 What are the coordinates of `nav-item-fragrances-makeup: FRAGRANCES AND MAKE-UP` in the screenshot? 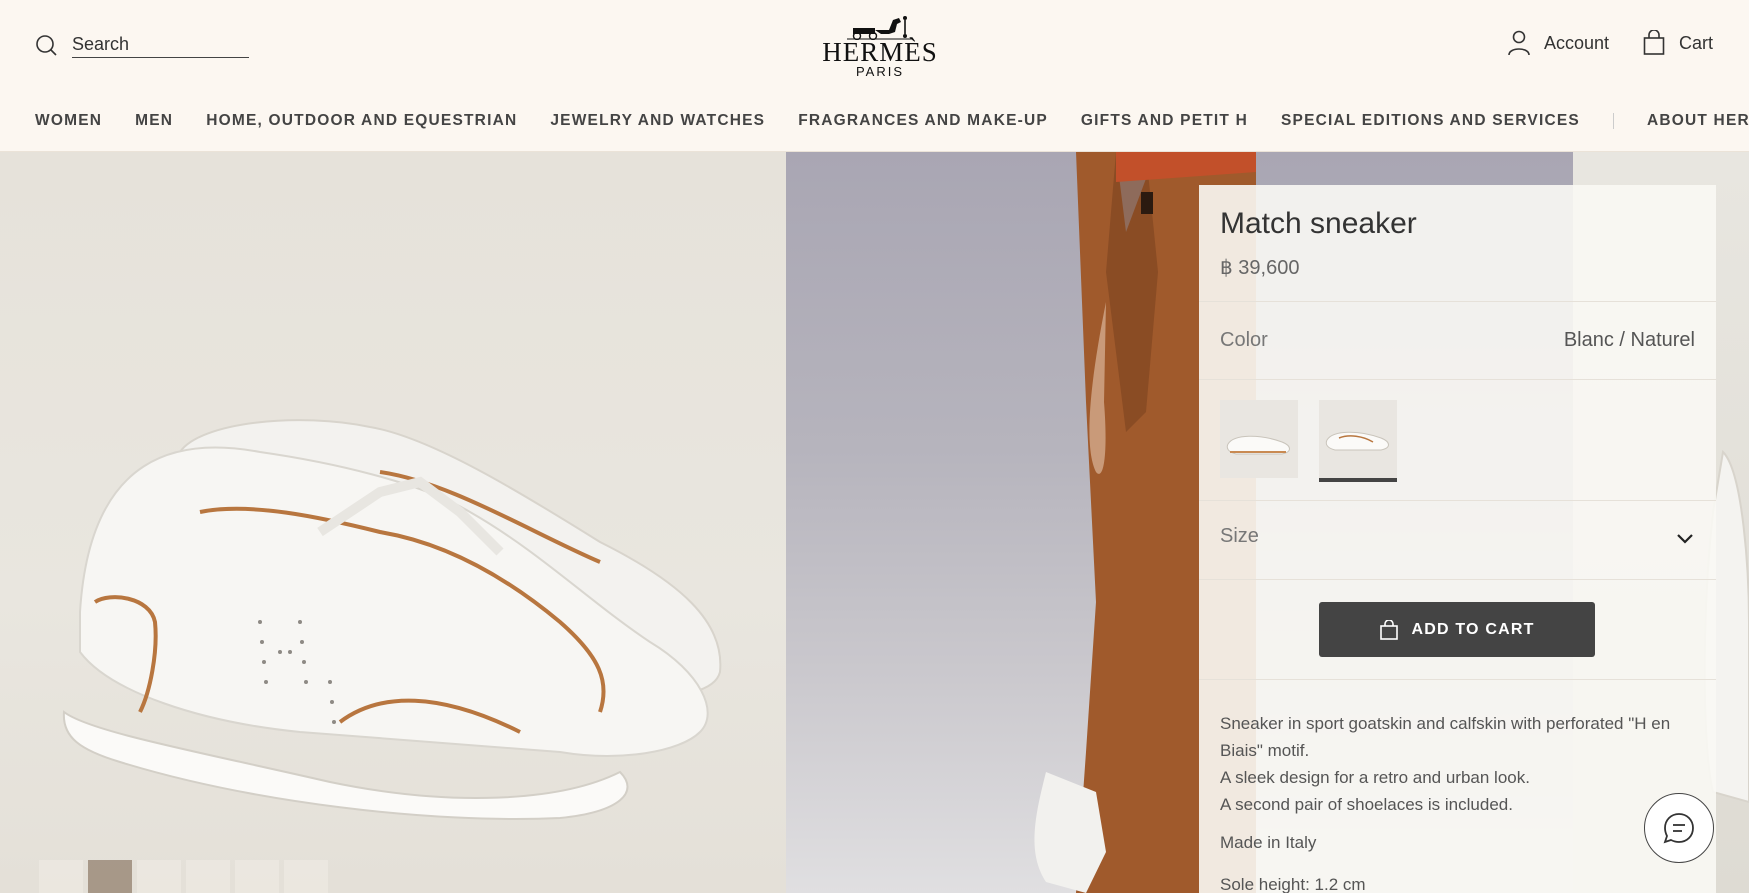 It's located at (923, 121).